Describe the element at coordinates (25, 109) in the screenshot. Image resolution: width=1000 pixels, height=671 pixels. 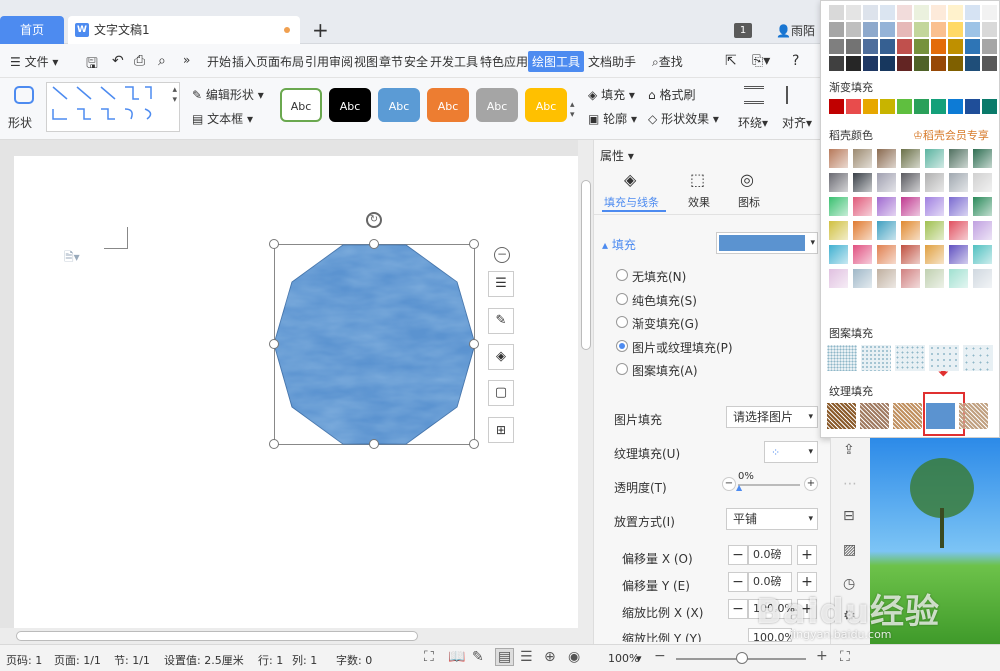
I see `shape-button: 形状` at that location.